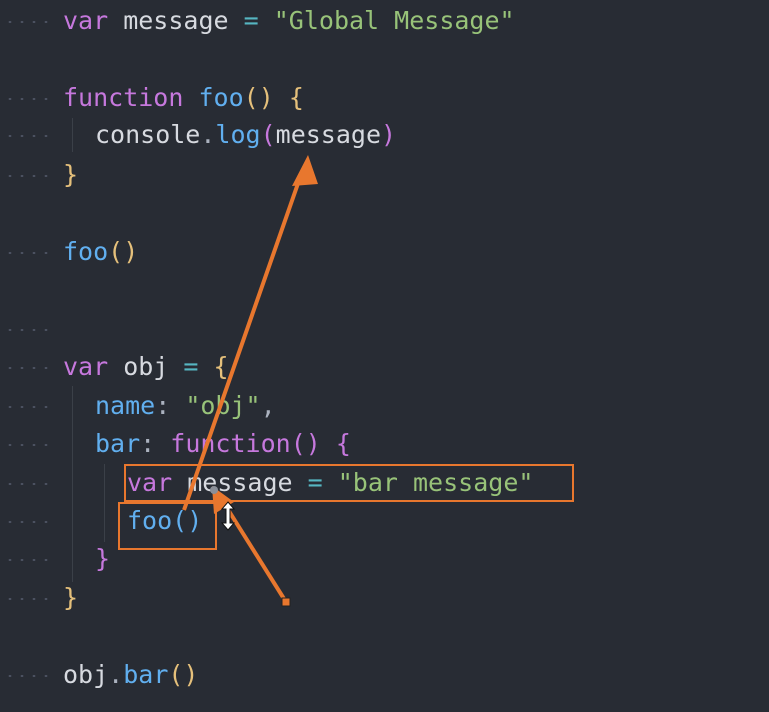 This screenshot has height=712, width=769. Describe the element at coordinates (243, 341) in the screenshot. I see `arrow-line-foo-to-message` at that location.